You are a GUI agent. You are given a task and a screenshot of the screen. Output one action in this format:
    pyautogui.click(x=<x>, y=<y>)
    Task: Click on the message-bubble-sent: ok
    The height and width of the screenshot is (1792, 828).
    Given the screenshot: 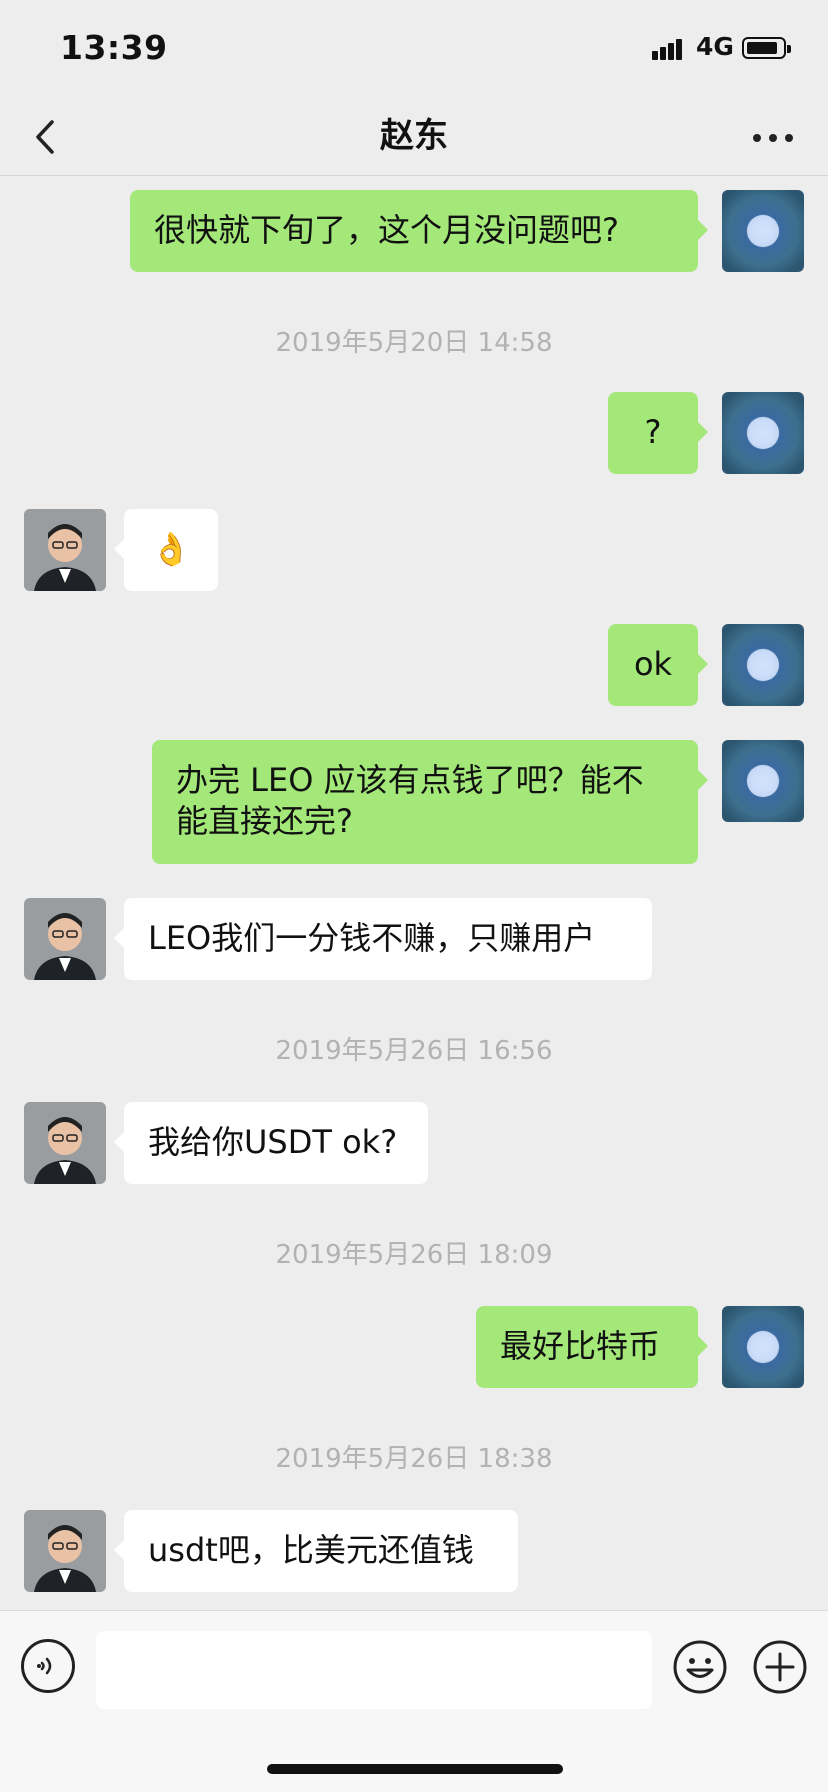 What is the action you would take?
    pyautogui.click(x=658, y=665)
    